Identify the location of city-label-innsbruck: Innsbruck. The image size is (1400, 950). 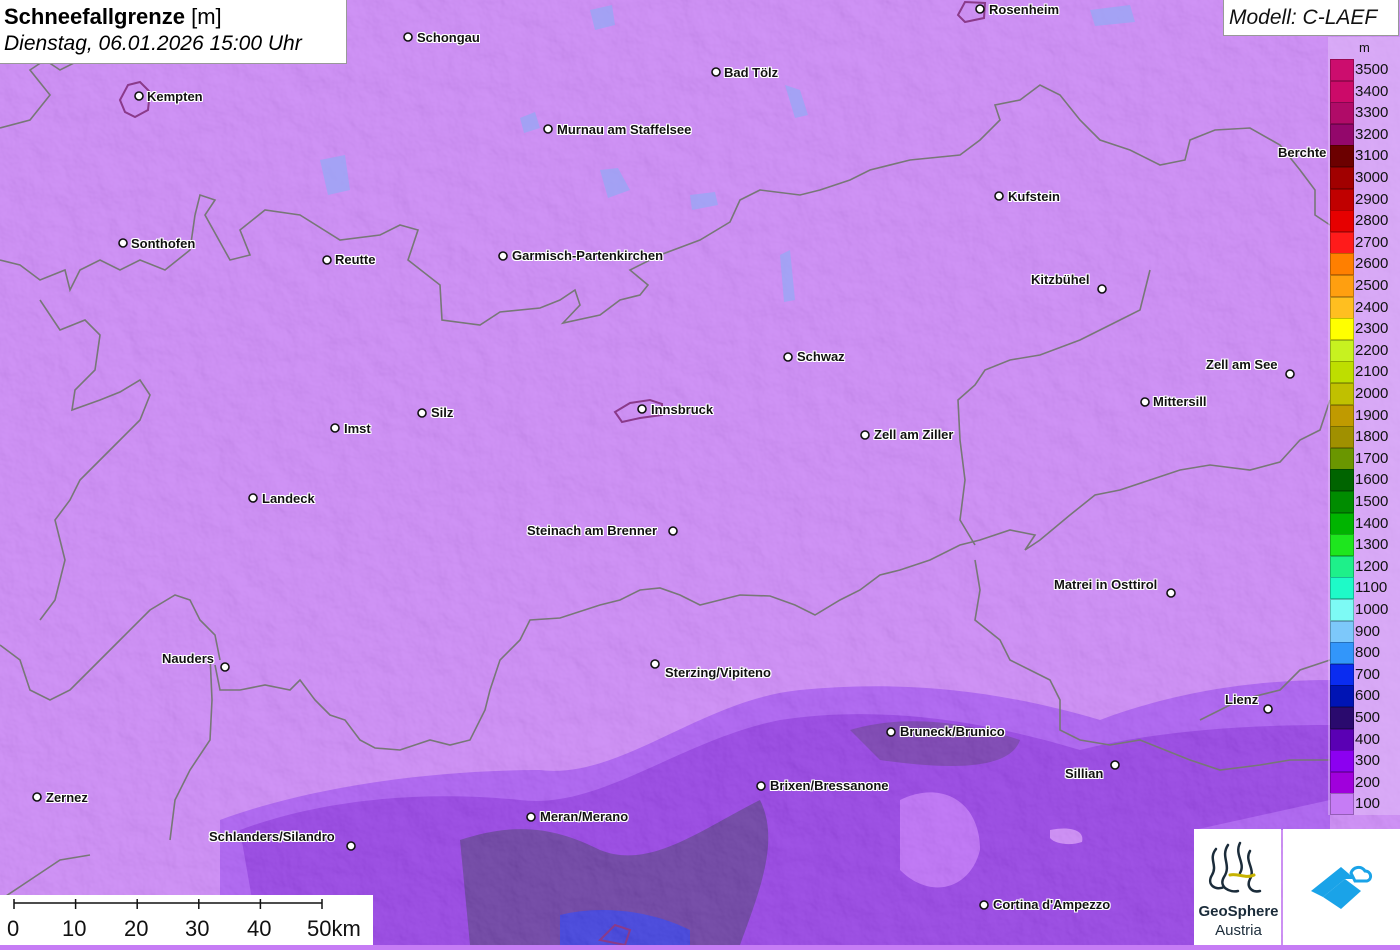
(682, 409).